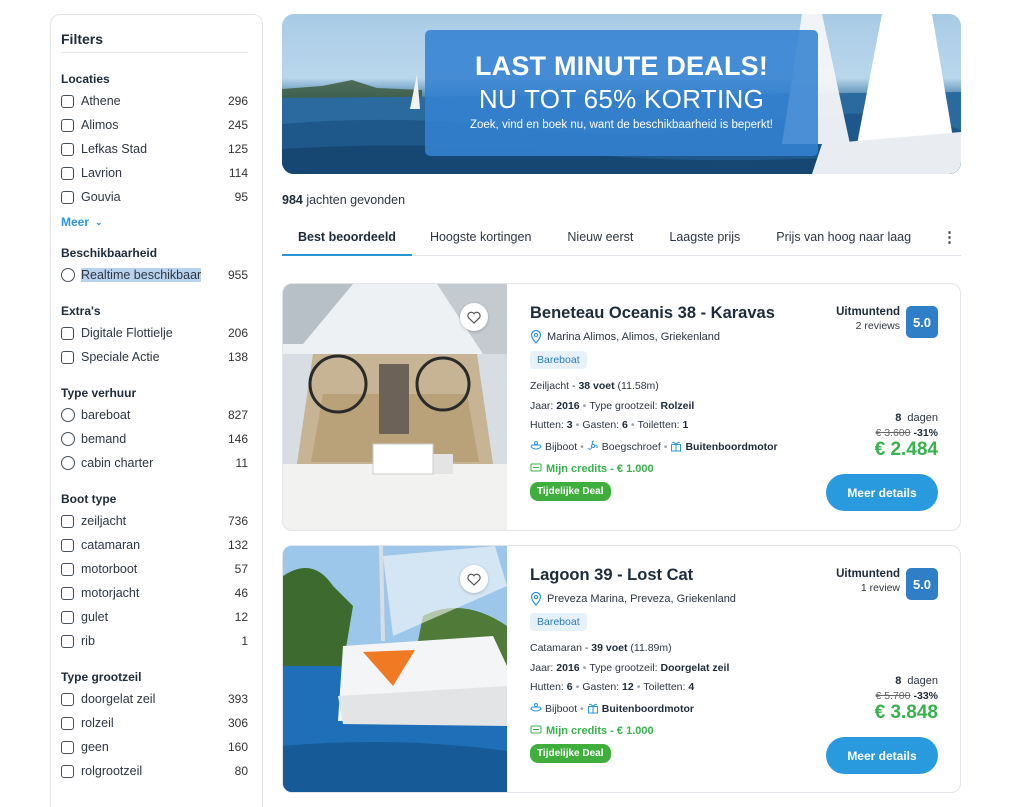 This screenshot has width=1014, height=807. Describe the element at coordinates (104, 439) in the screenshot. I see `filter-option-label: bemand` at that location.